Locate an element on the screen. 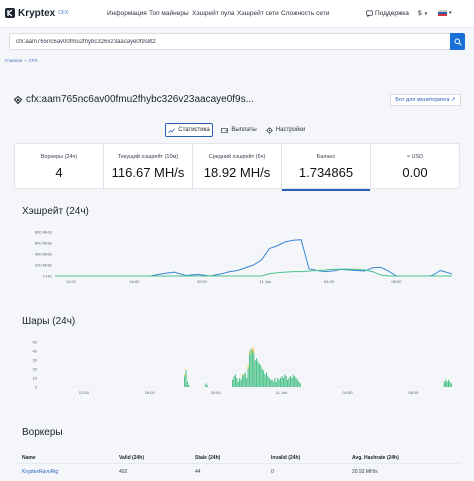 The image size is (474, 481). worker-stale: 44 is located at coordinates (198, 472).